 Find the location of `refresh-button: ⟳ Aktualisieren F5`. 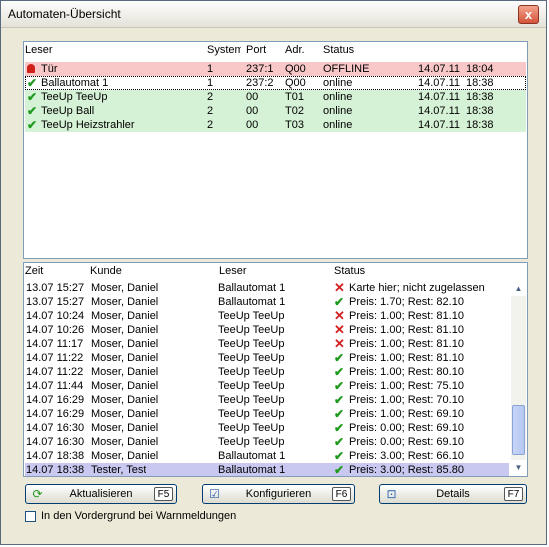

refresh-button: ⟳ Aktualisieren F5 is located at coordinates (101, 494).